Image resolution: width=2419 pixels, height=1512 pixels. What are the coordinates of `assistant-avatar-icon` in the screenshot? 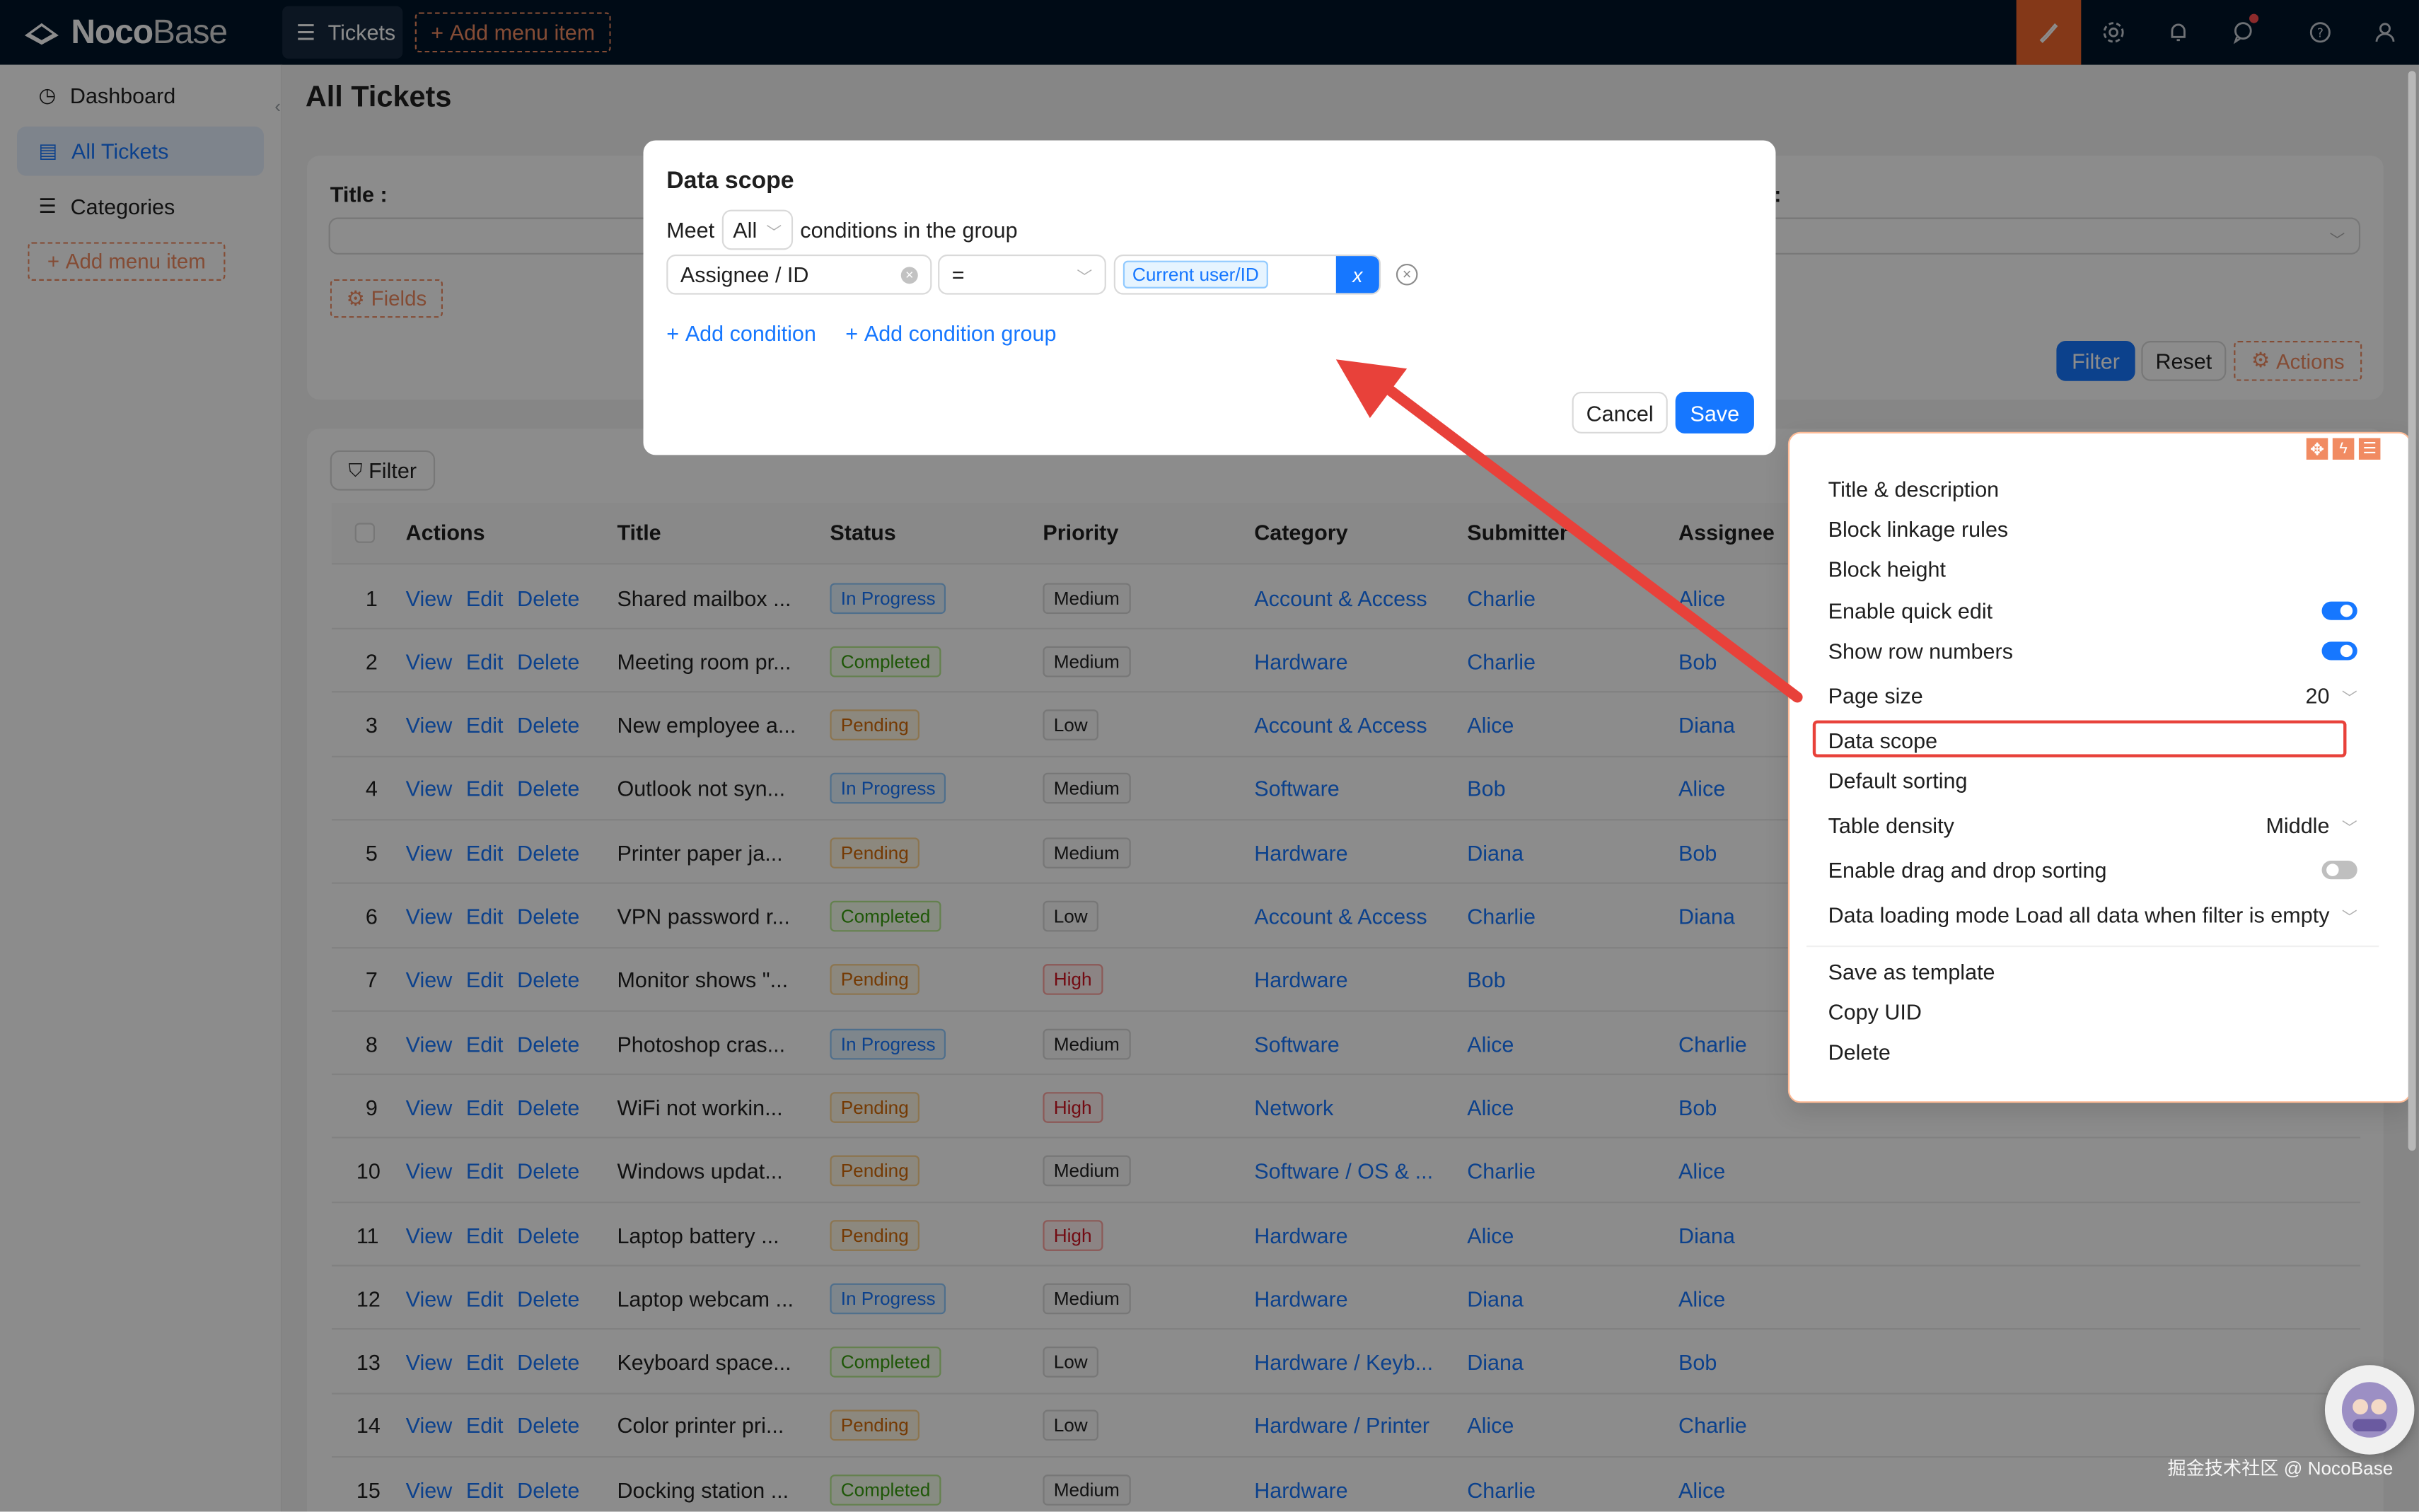 It's located at (2369, 1410).